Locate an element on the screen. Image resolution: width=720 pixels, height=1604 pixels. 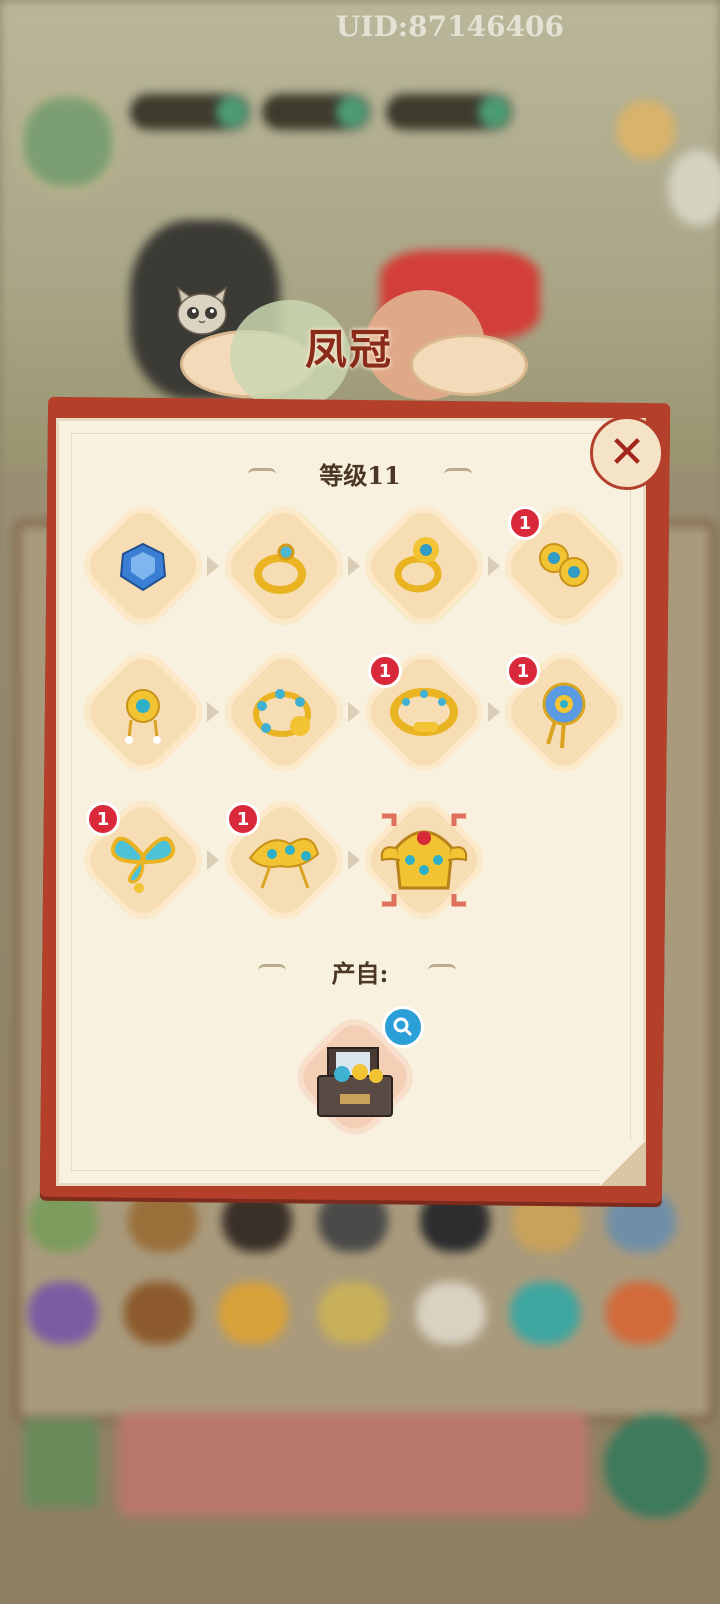
cat-mascot-icon is located at coordinates (202, 310).